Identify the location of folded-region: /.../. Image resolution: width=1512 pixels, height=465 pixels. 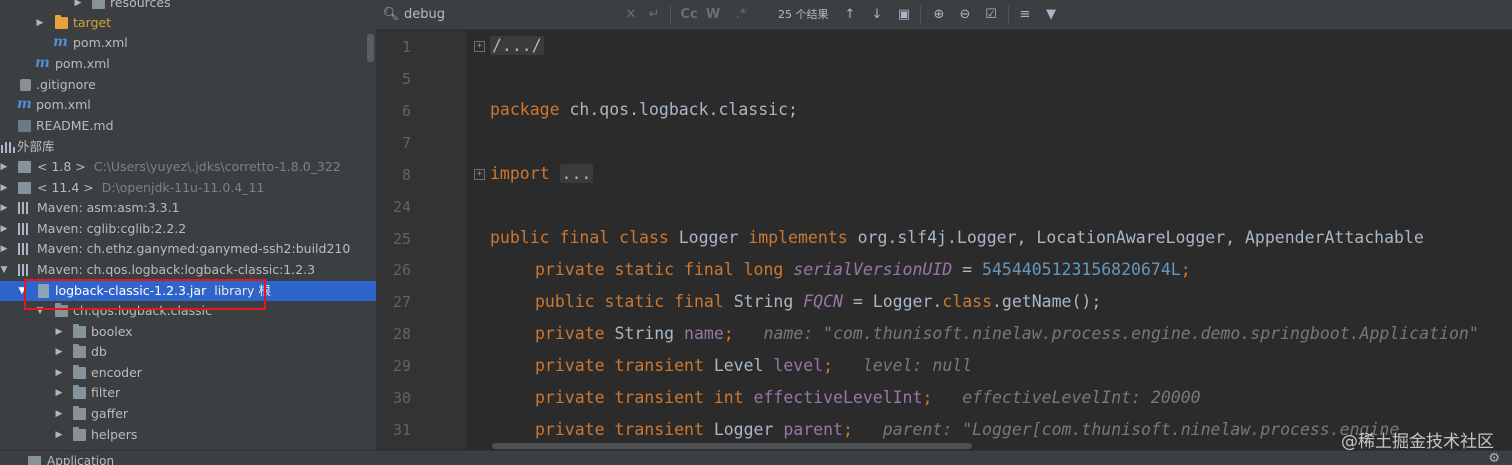
(517, 45).